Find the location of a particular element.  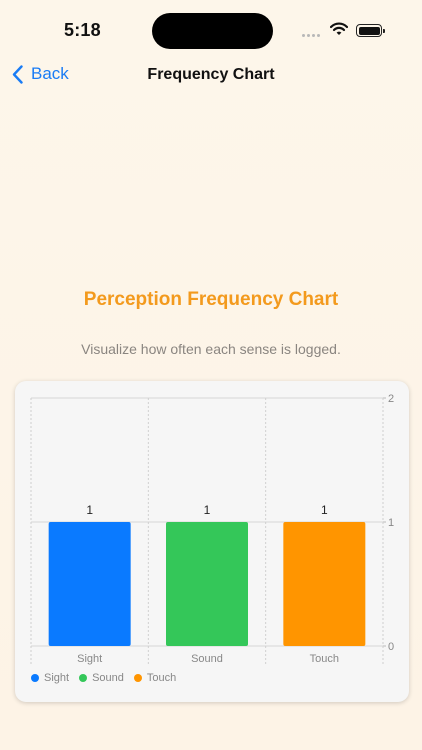

page-title: Perception Frequency Chart is located at coordinates (211, 299).